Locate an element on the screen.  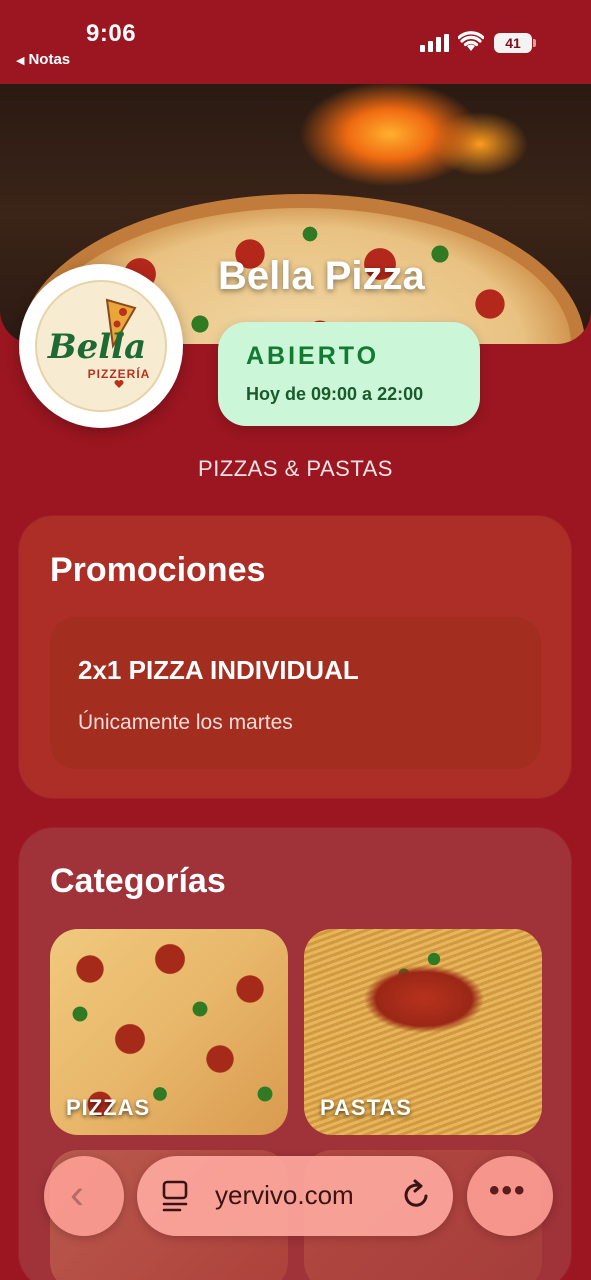
status-time: 9:06 is located at coordinates (111, 33).